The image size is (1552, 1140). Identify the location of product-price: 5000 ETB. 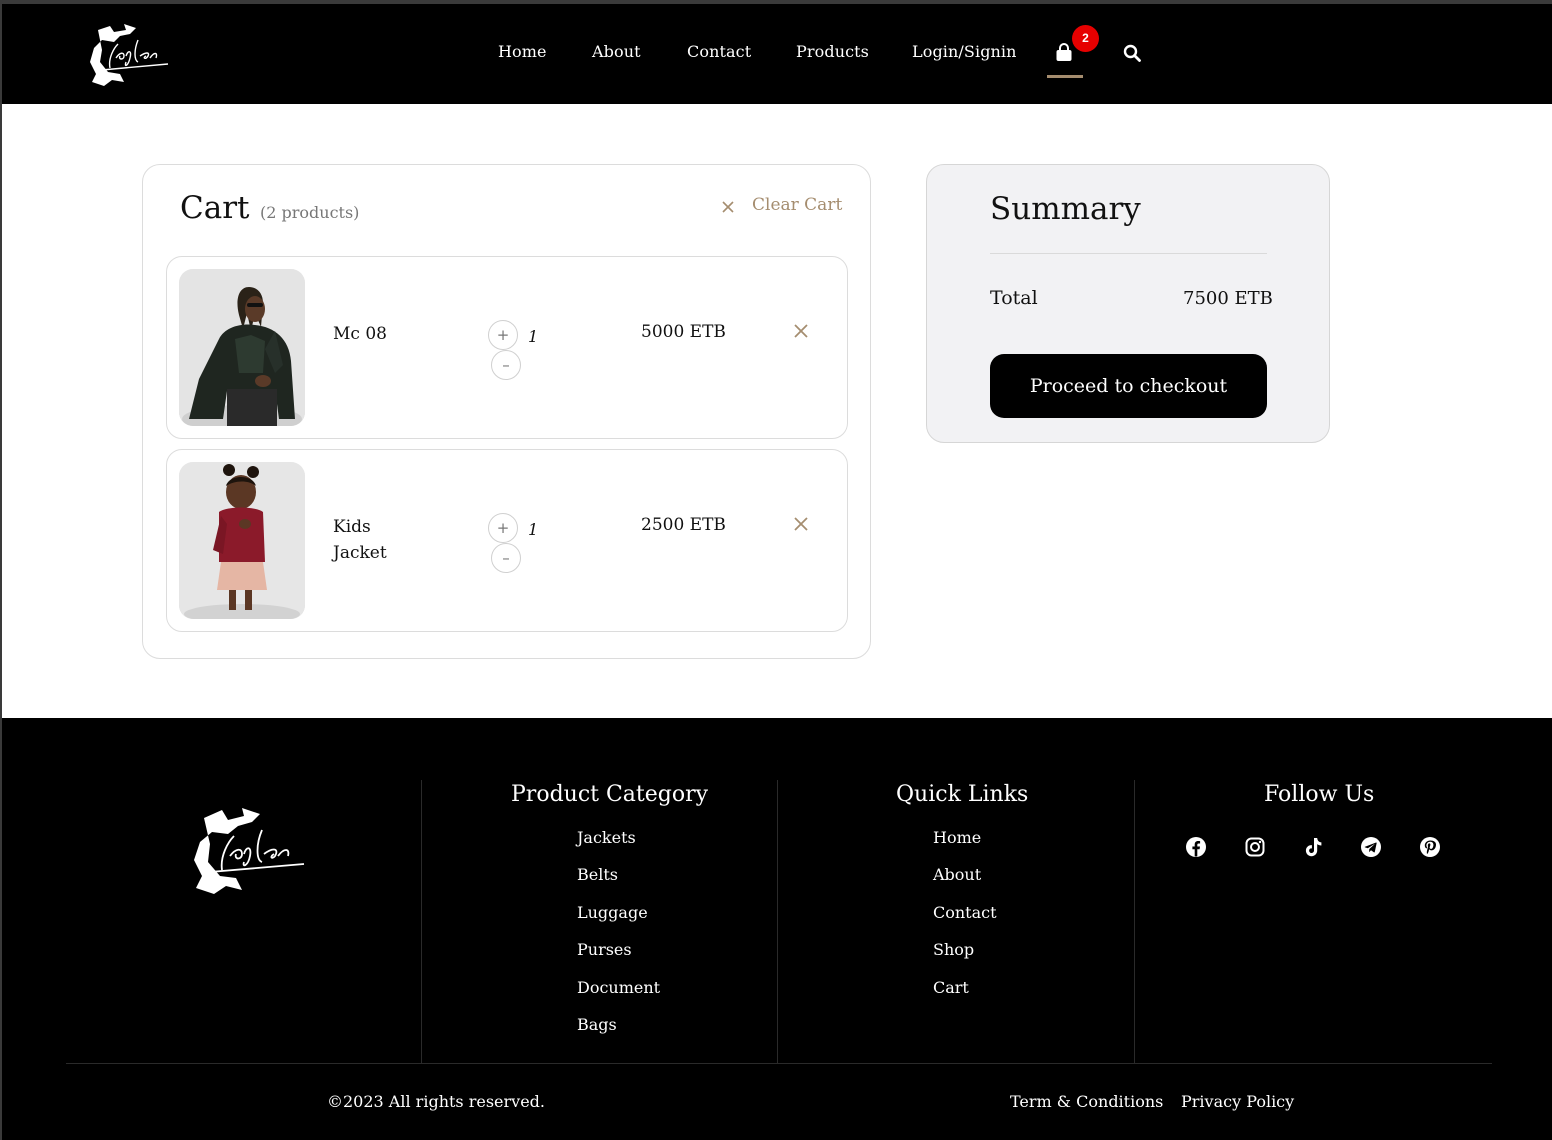
(683, 332).